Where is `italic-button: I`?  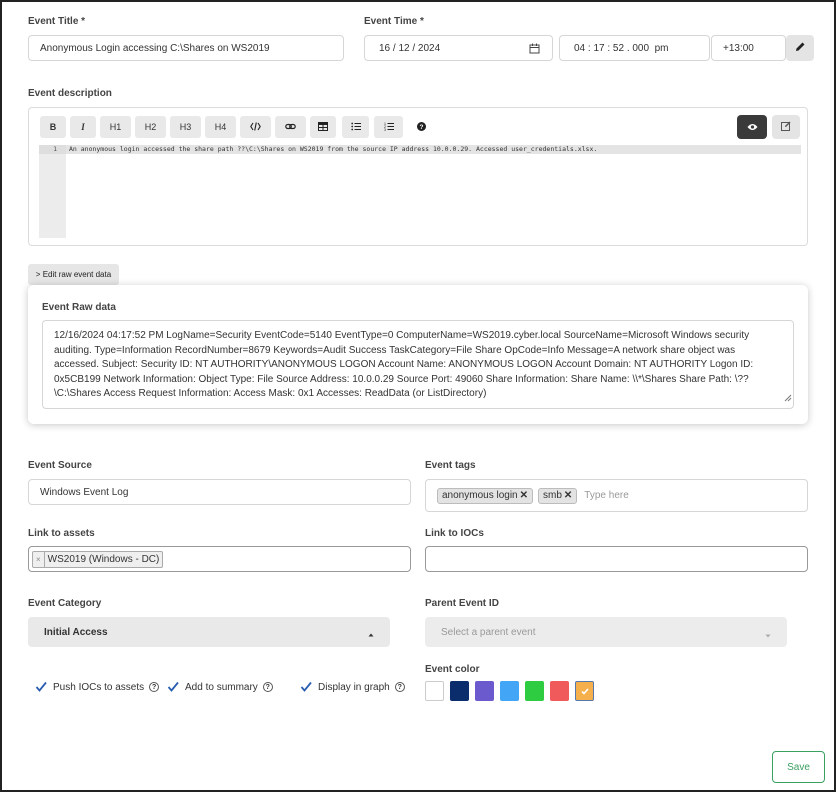
italic-button: I is located at coordinates (83, 127).